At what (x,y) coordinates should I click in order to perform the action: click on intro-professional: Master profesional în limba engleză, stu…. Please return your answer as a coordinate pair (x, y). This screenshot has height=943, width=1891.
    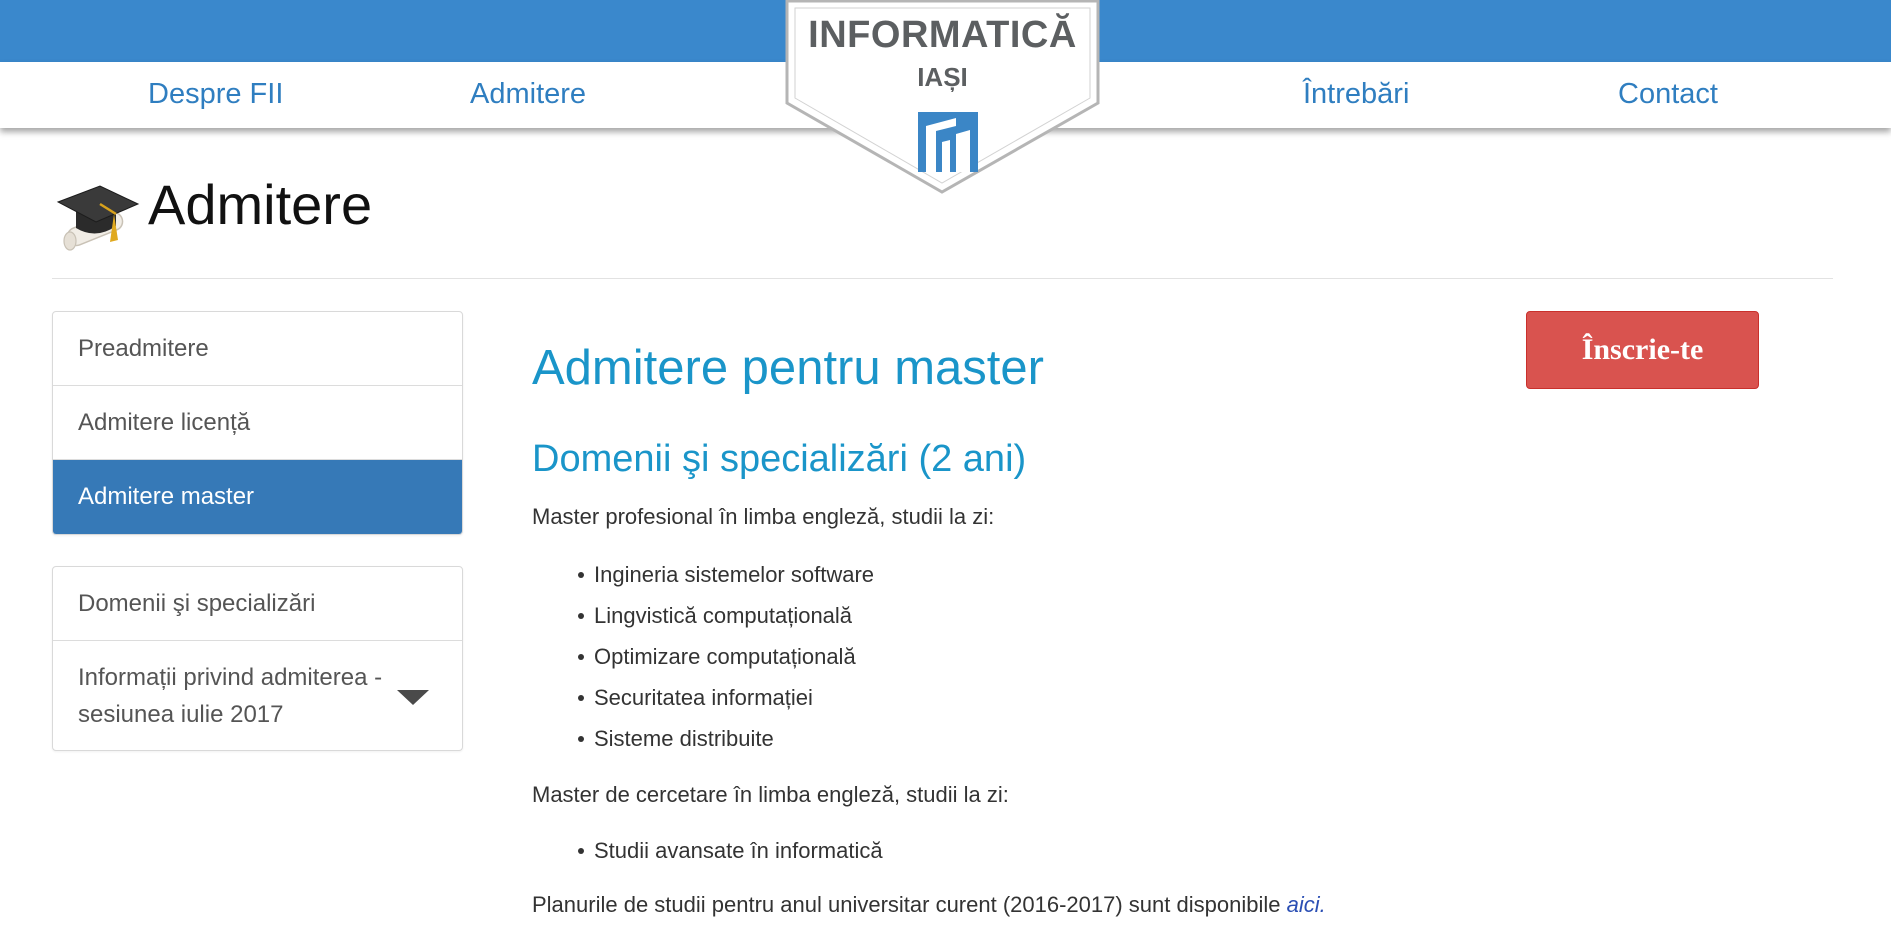
    Looking at the image, I should click on (763, 516).